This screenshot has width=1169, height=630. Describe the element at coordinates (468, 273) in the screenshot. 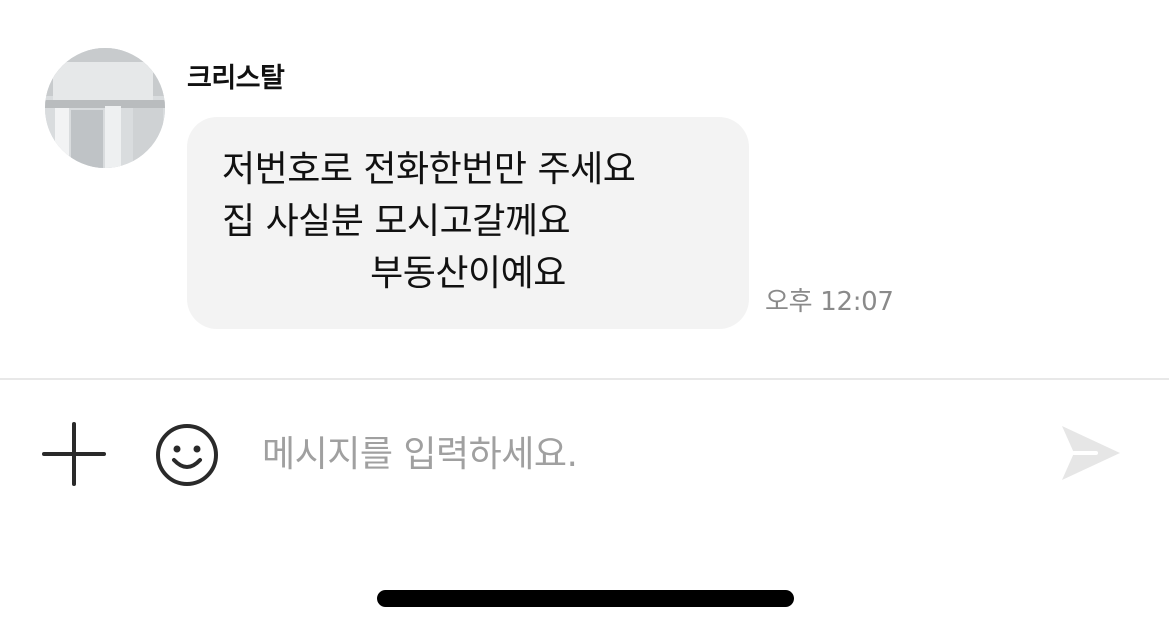

I see `message-text-line: 부동산이예요` at that location.